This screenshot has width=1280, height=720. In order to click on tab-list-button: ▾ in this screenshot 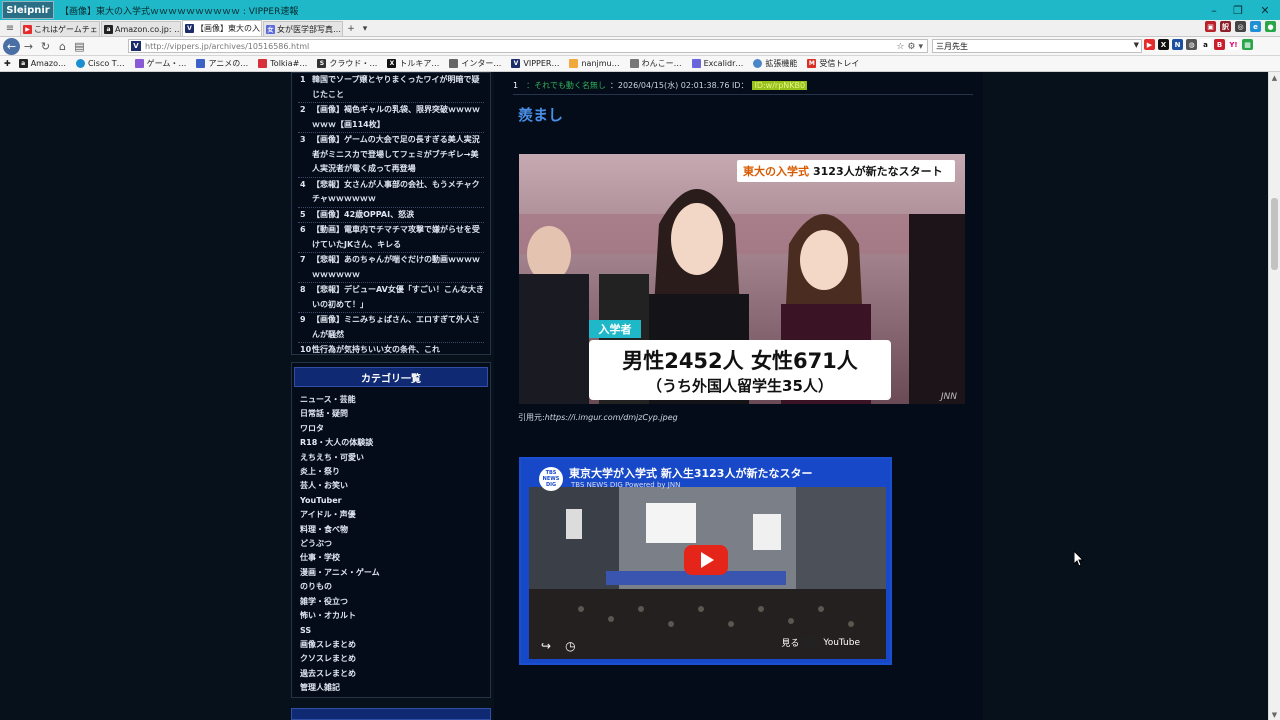, I will do `click(365, 28)`.